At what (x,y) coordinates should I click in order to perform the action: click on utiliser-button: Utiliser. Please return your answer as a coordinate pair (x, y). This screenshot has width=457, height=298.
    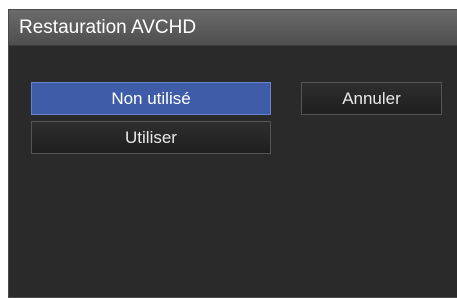
    Looking at the image, I should click on (151, 137).